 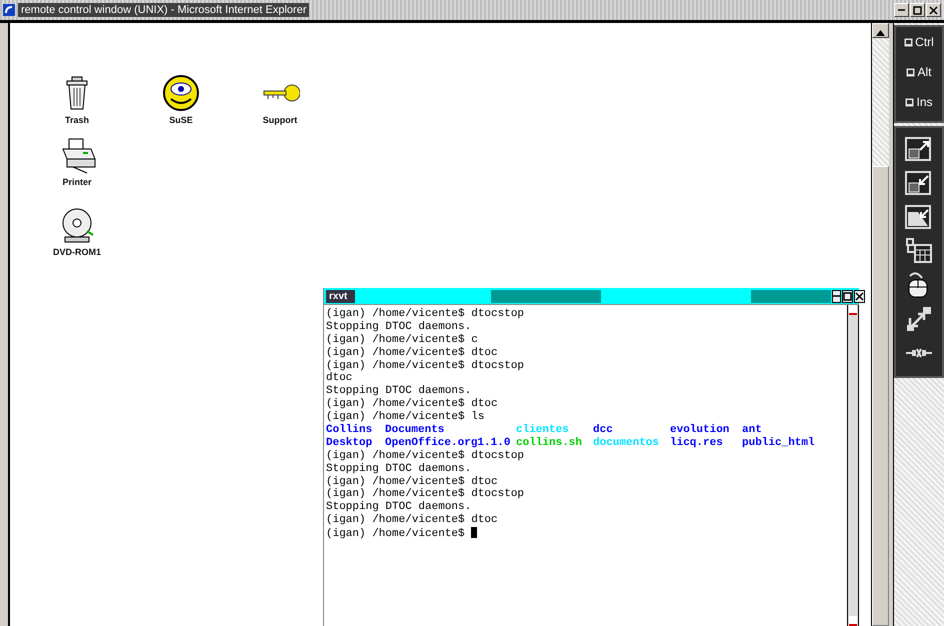 I want to click on page-scrollbar, so click(x=880, y=324).